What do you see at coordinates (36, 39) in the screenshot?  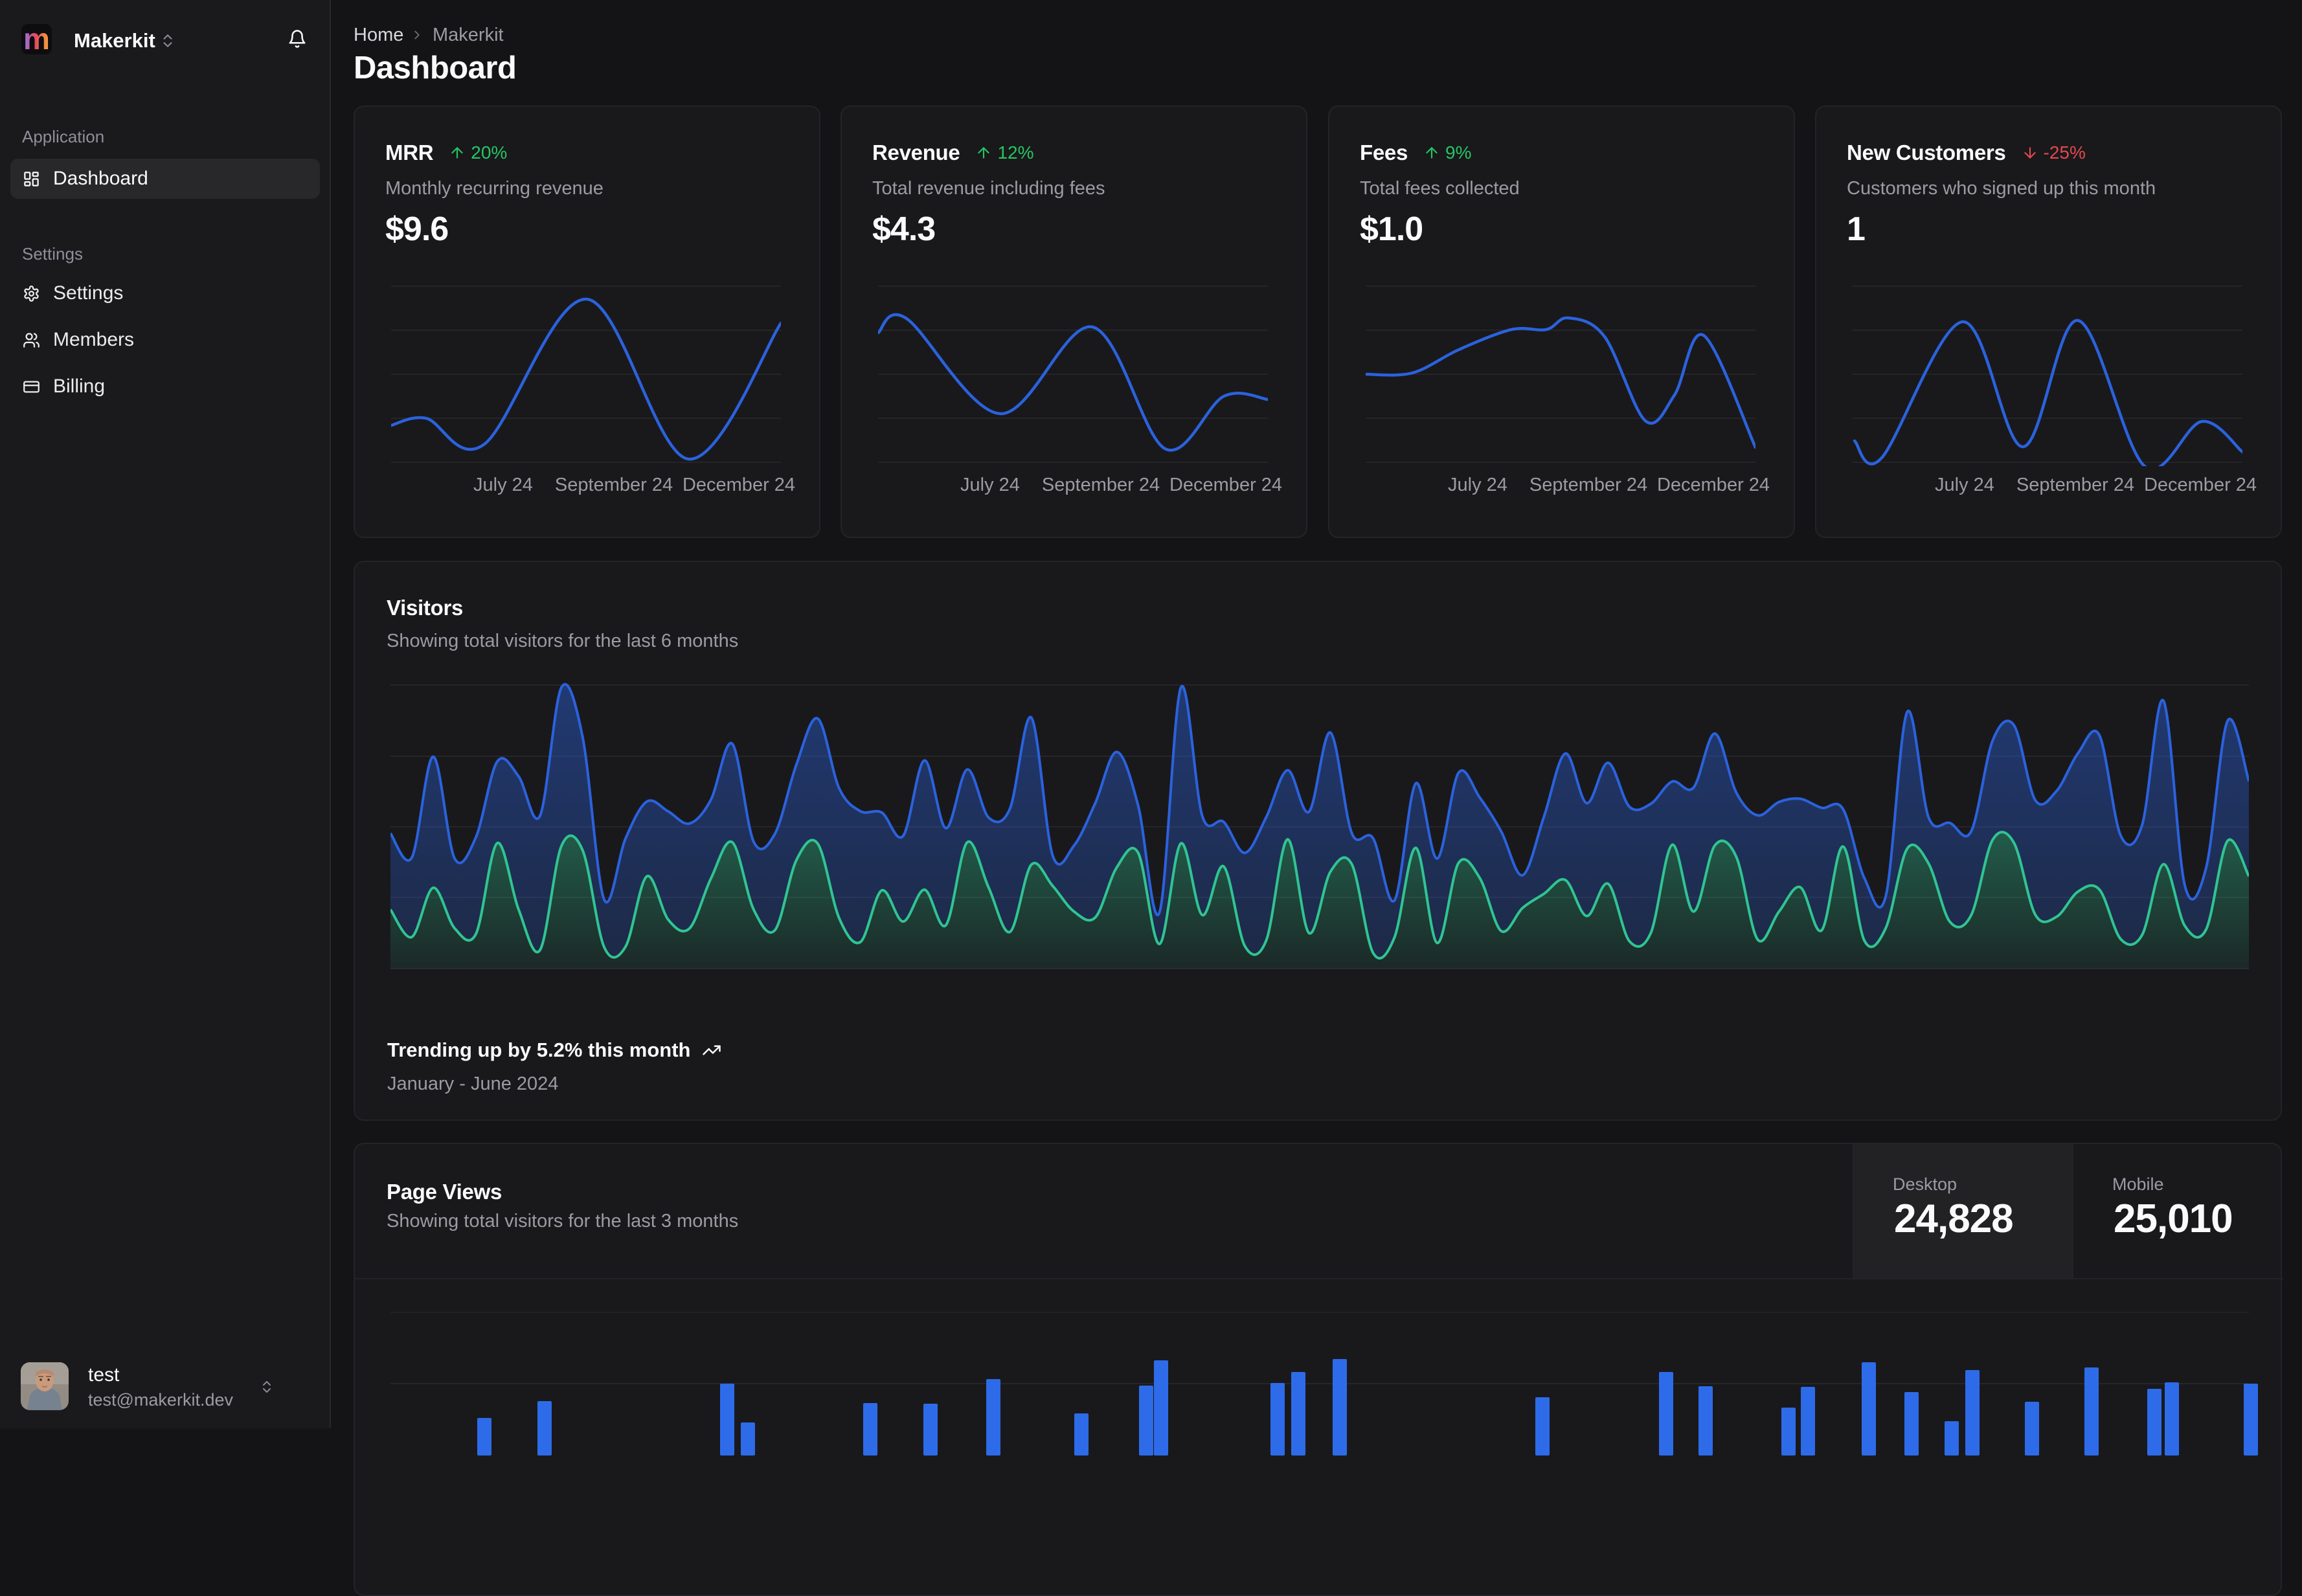 I see `svg-text: m` at bounding box center [36, 39].